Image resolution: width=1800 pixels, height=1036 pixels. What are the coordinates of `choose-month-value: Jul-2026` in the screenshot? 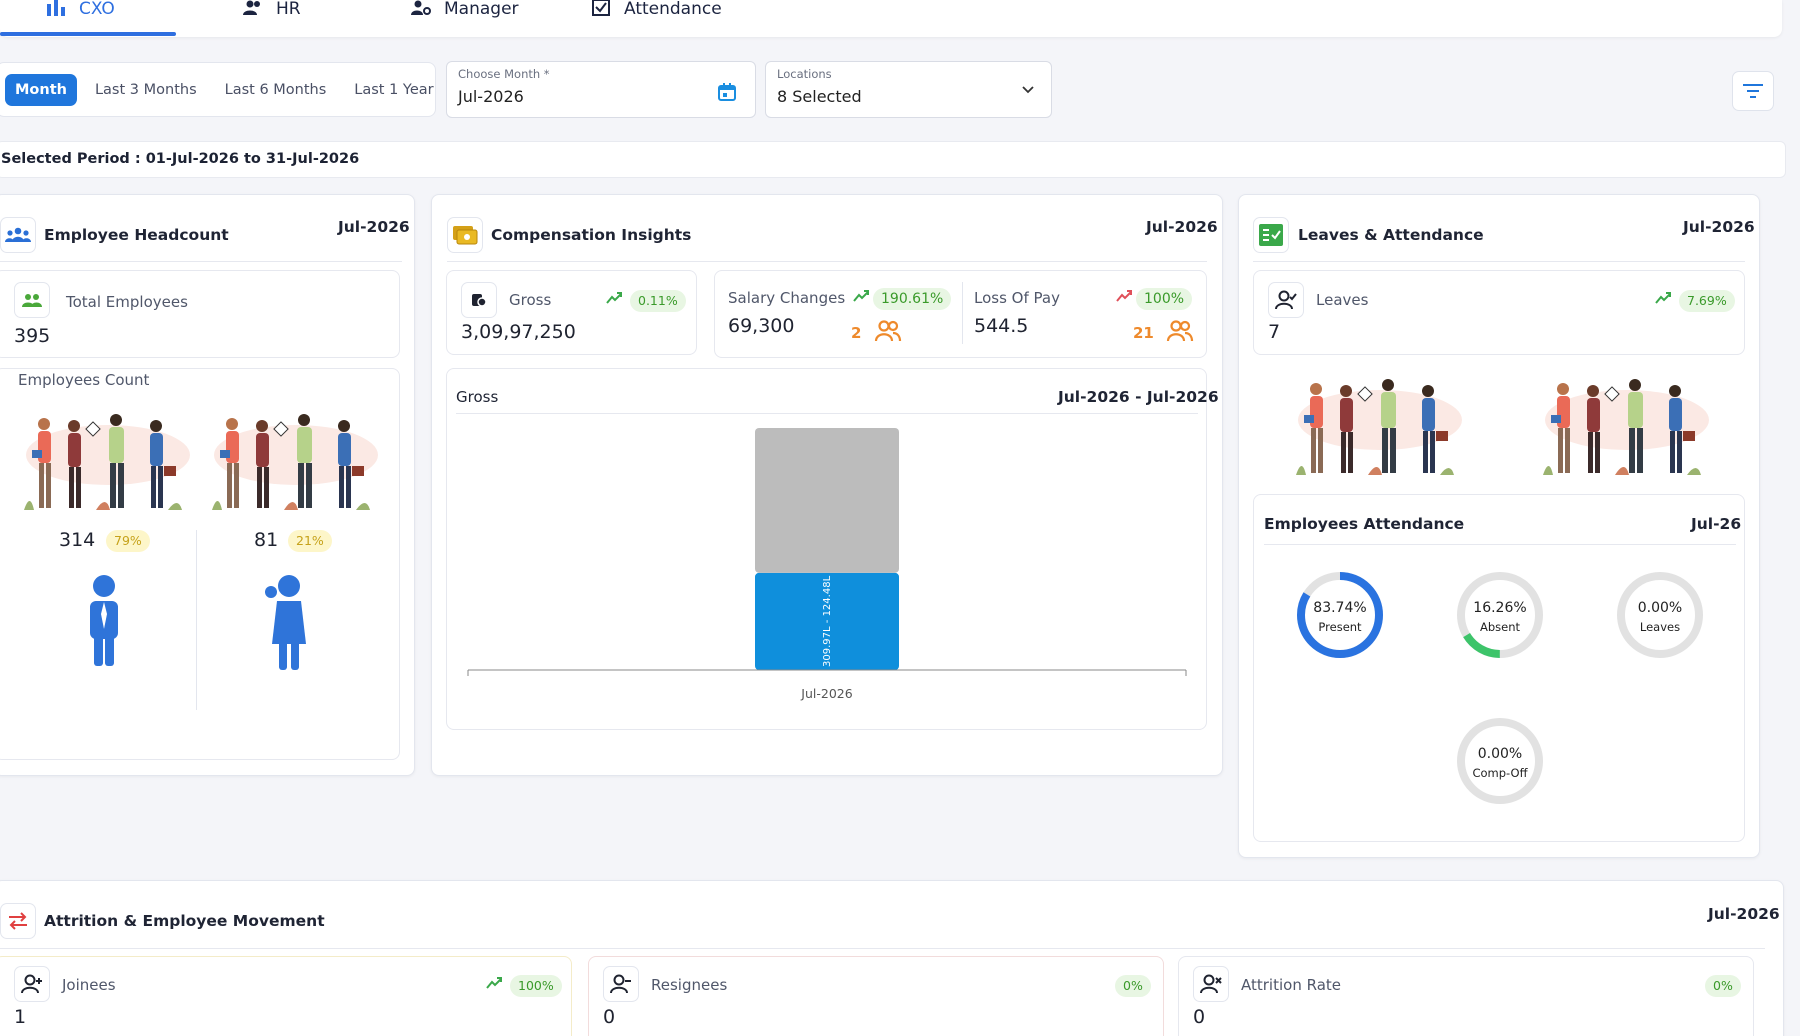 It's located at (491, 96).